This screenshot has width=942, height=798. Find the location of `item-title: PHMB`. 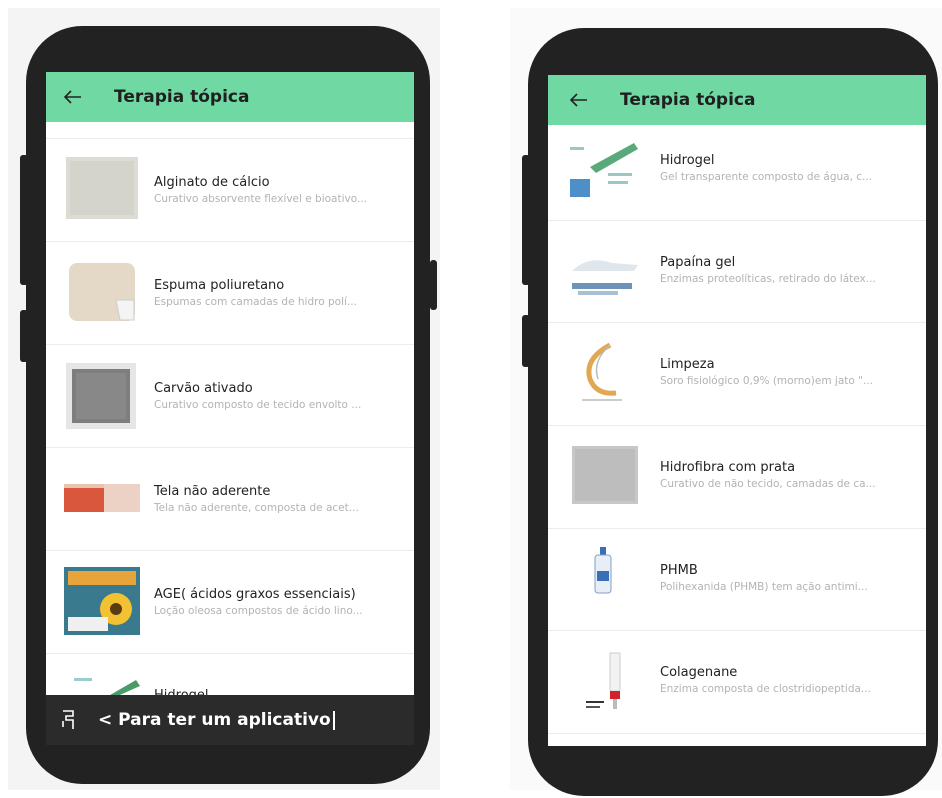

item-title: PHMB is located at coordinates (679, 570).